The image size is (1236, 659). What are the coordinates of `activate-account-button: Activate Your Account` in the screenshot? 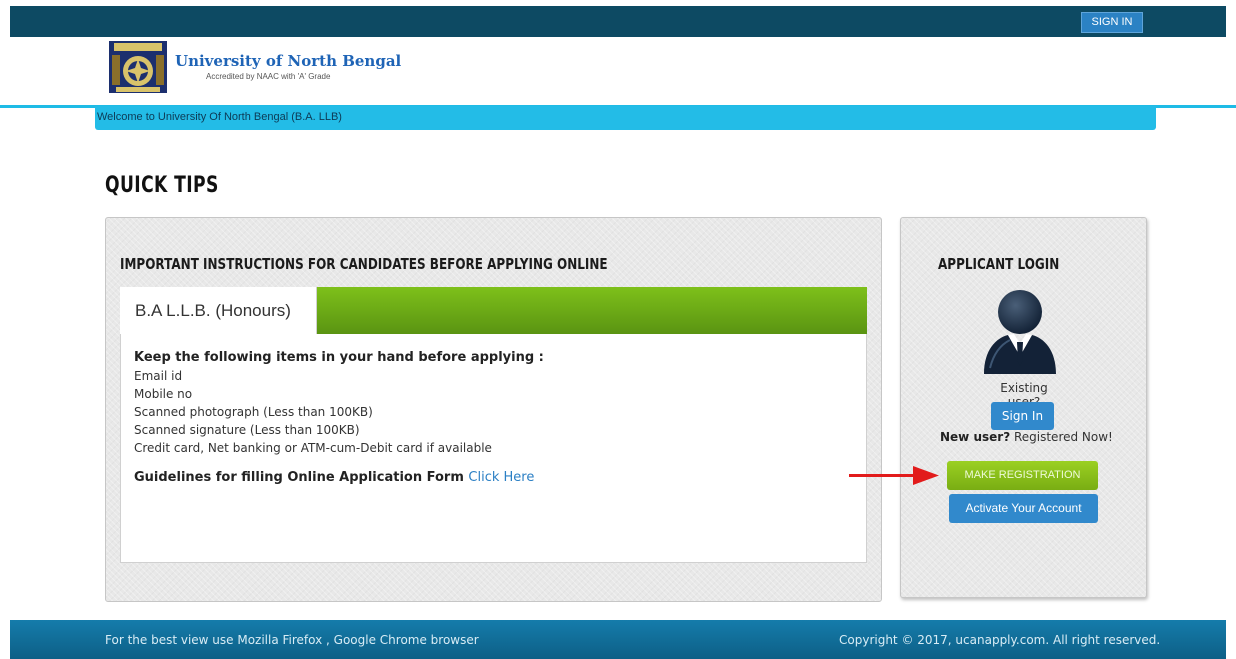 It's located at (1023, 508).